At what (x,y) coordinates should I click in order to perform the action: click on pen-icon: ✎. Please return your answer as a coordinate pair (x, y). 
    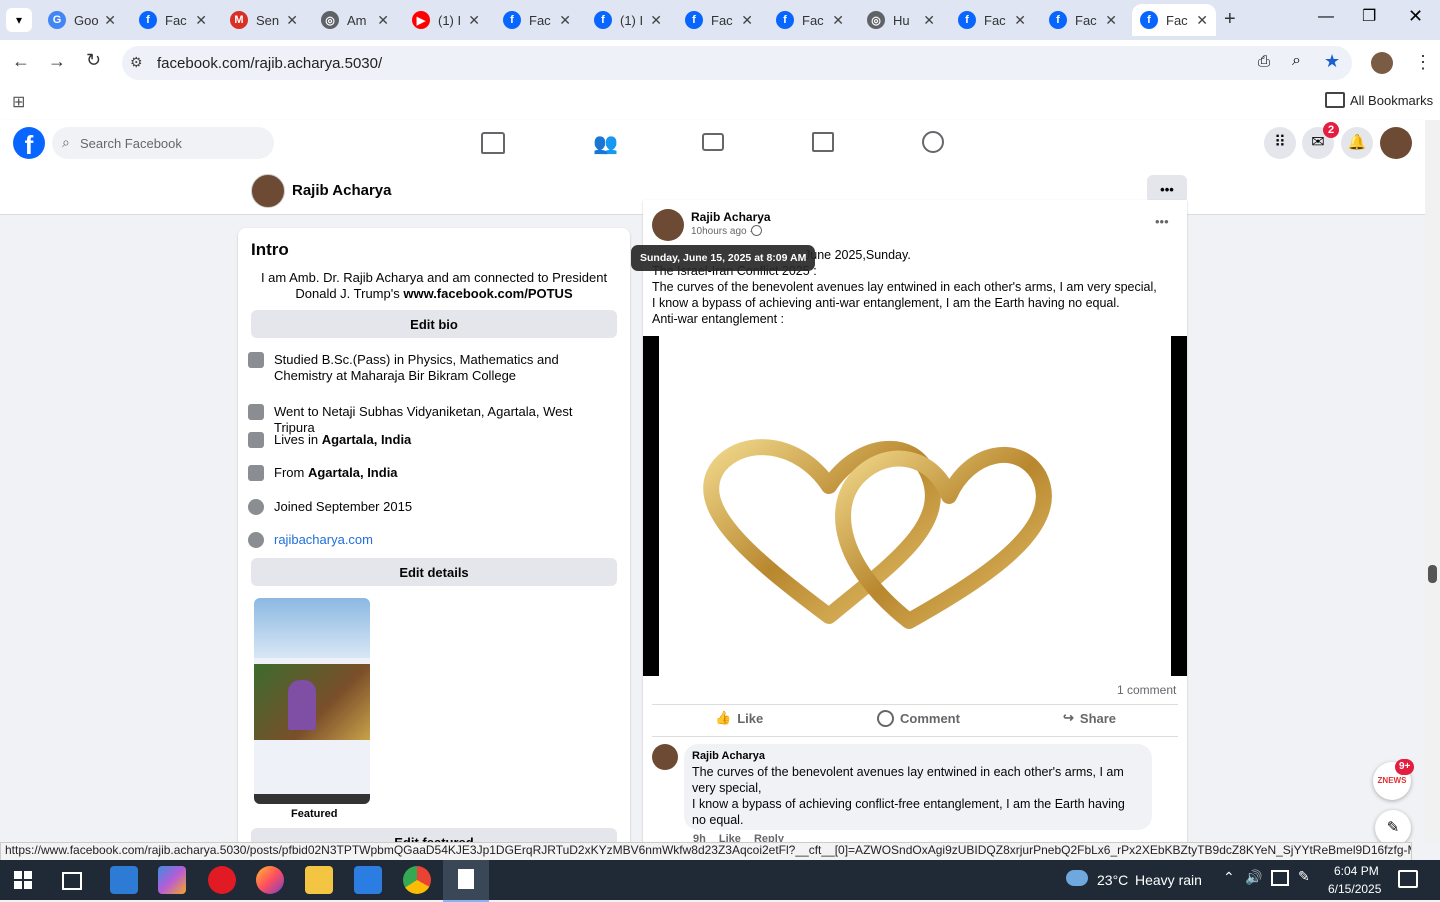
    Looking at the image, I should click on (1304, 876).